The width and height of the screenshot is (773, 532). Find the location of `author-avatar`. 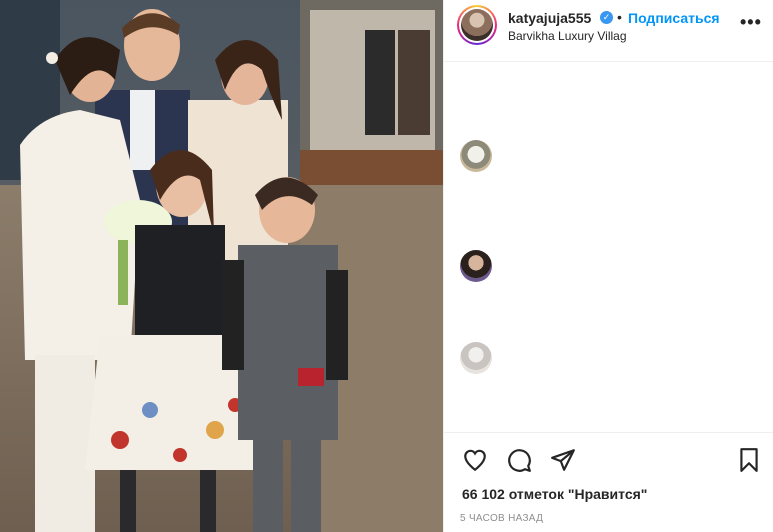

author-avatar is located at coordinates (477, 25).